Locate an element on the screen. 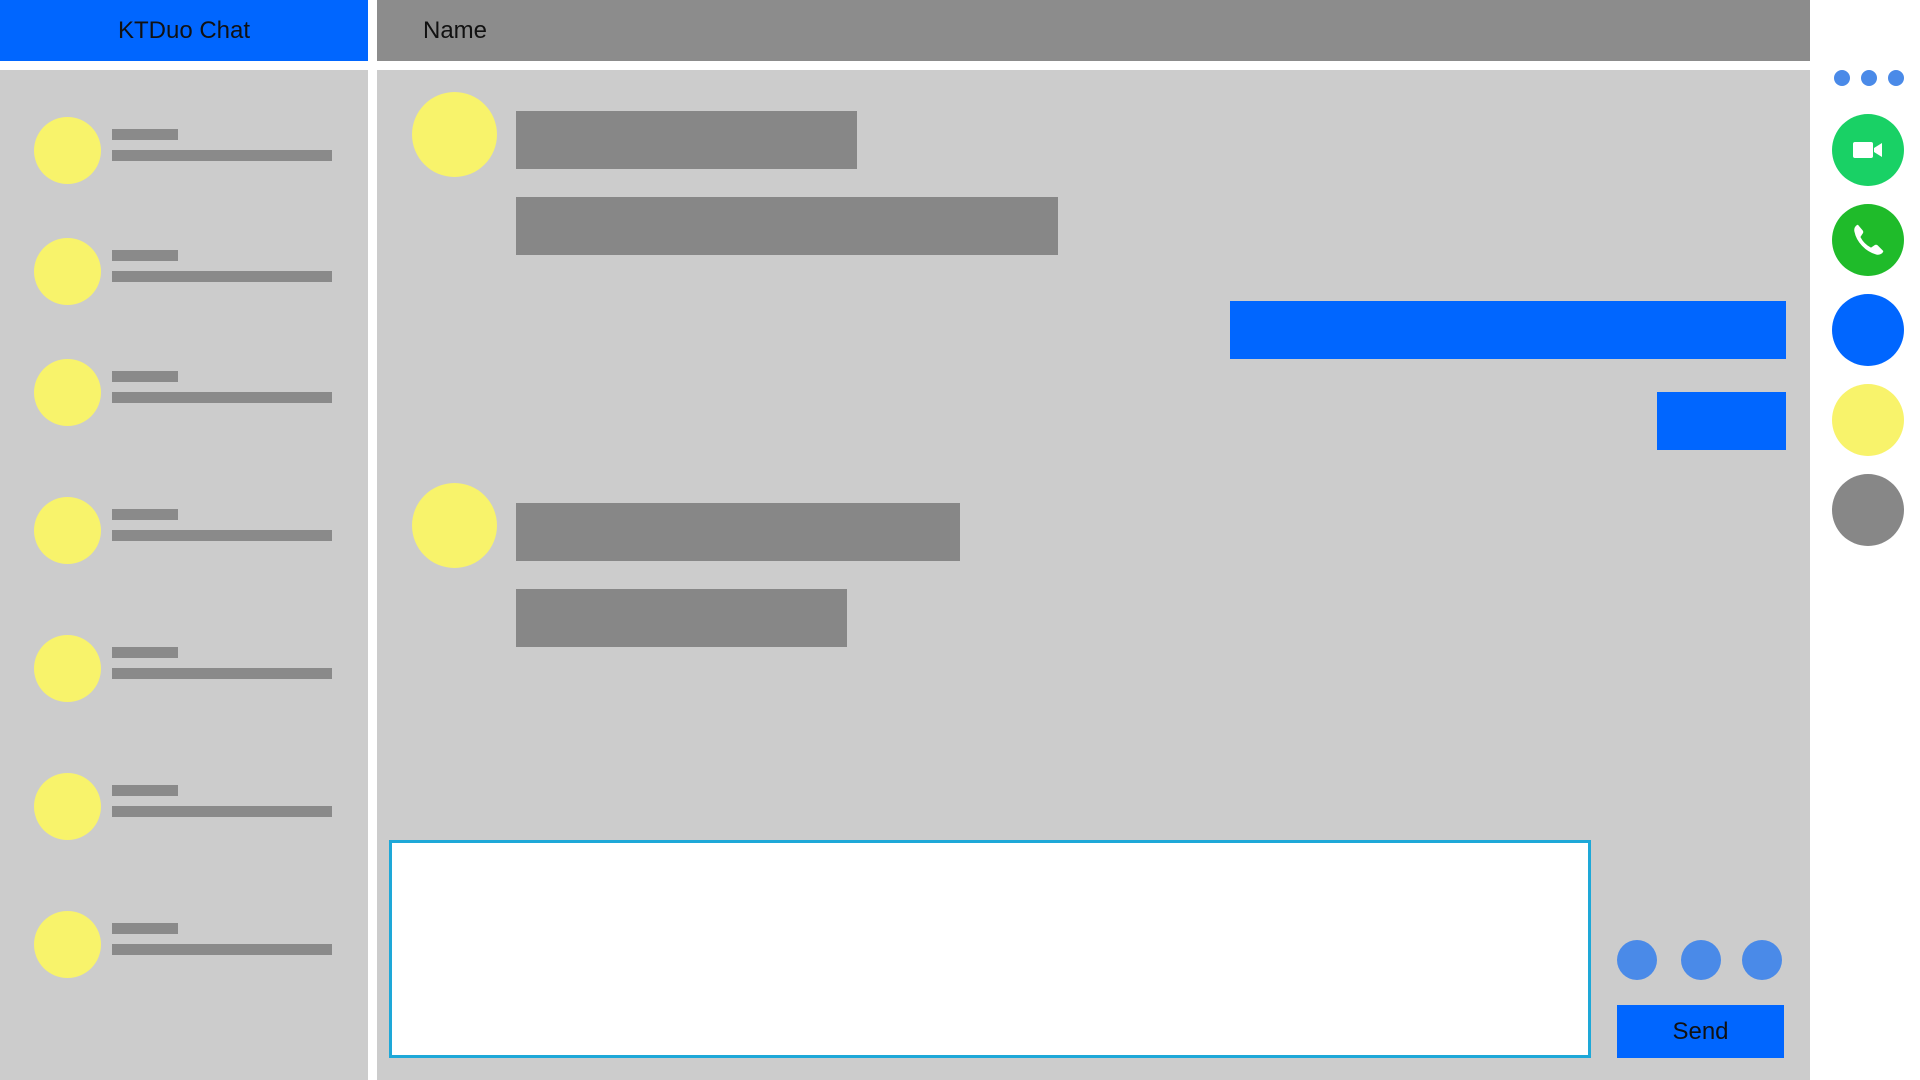  gray-circle-button is located at coordinates (1868, 510).